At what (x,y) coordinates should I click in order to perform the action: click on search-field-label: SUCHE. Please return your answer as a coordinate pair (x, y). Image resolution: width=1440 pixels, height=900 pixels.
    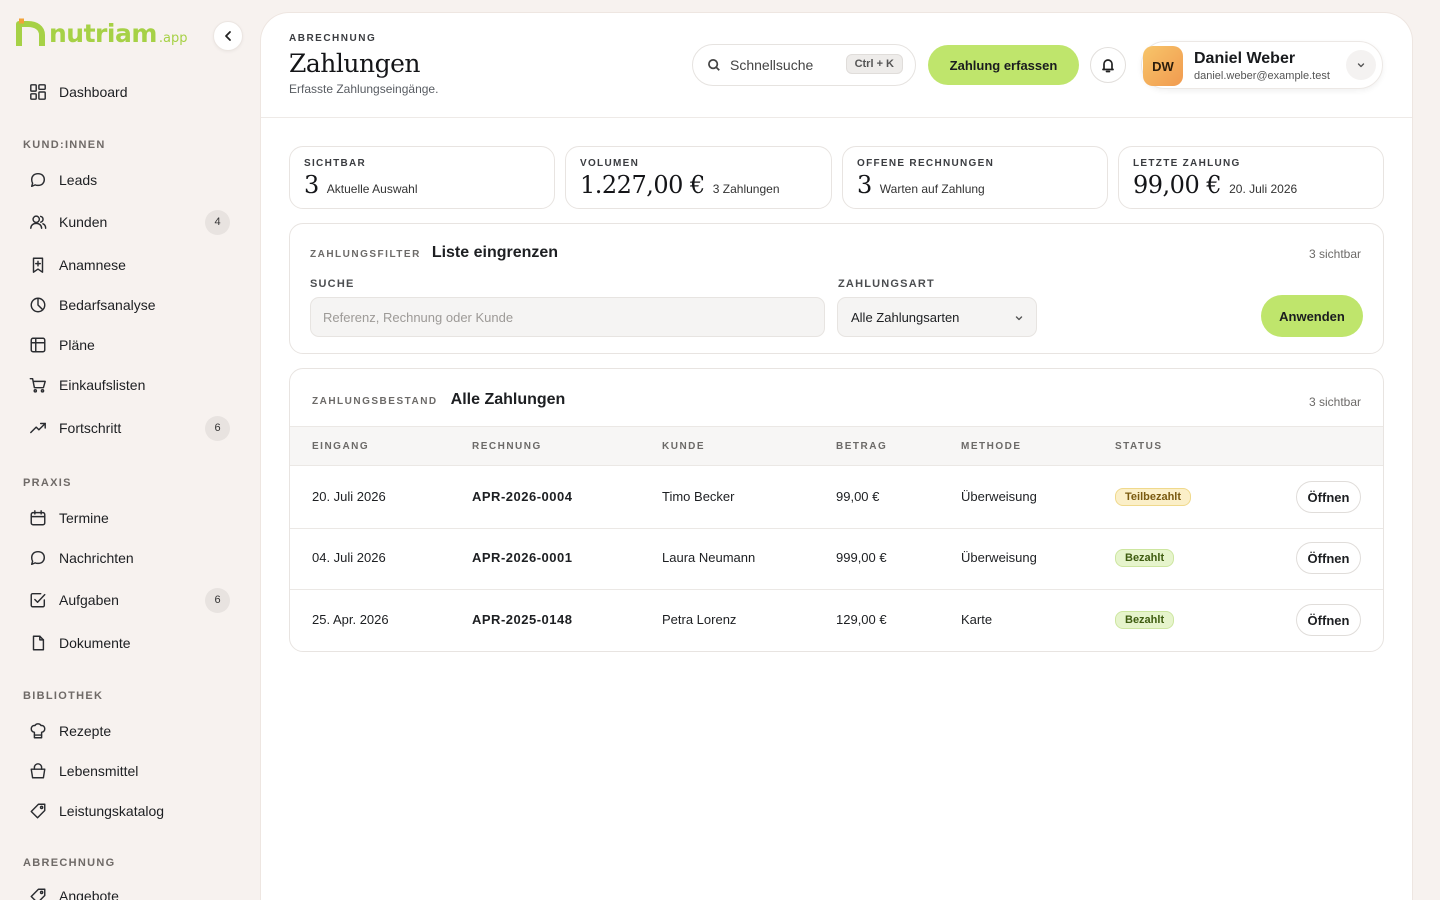
    Looking at the image, I should click on (332, 284).